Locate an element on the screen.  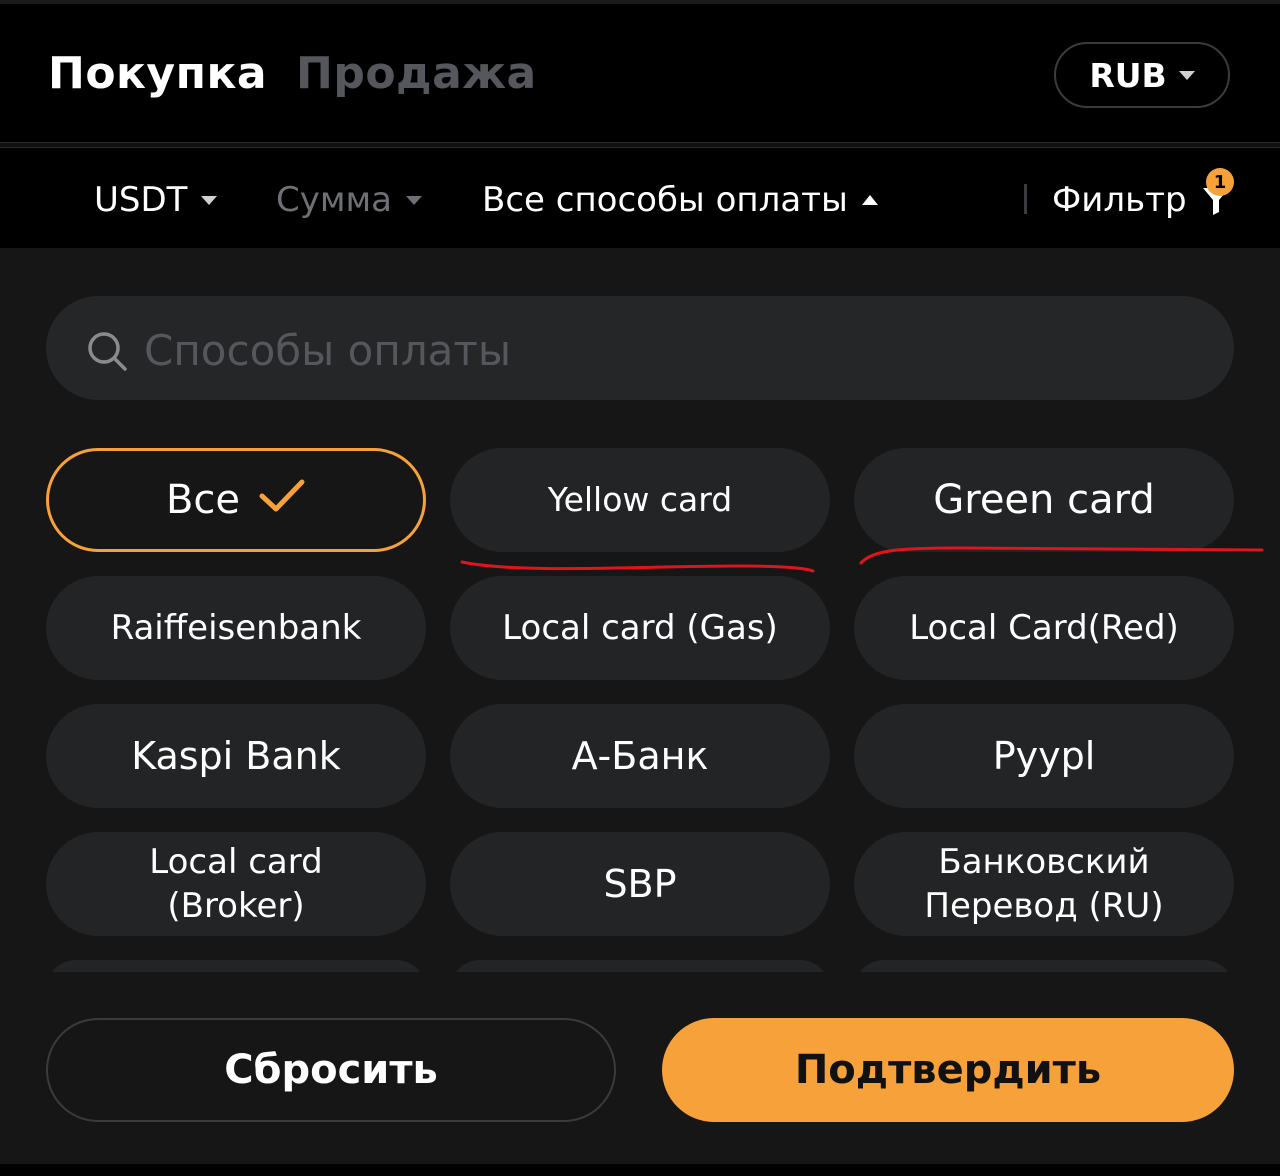
chip-label: А-Банк is located at coordinates (640, 756).